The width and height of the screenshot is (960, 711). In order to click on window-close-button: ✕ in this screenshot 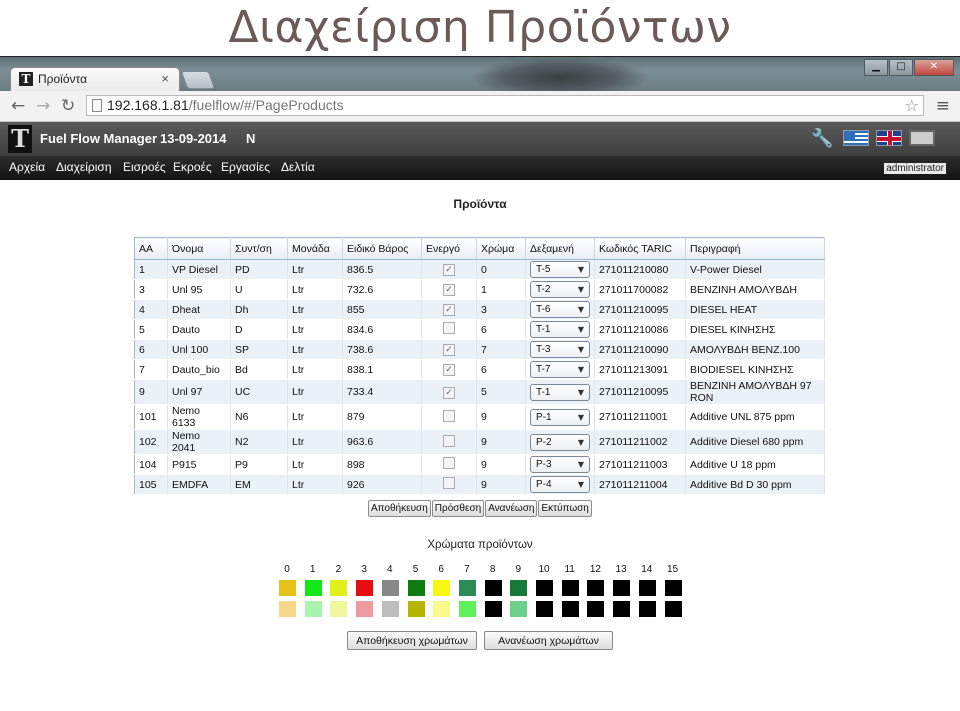, I will do `click(934, 67)`.